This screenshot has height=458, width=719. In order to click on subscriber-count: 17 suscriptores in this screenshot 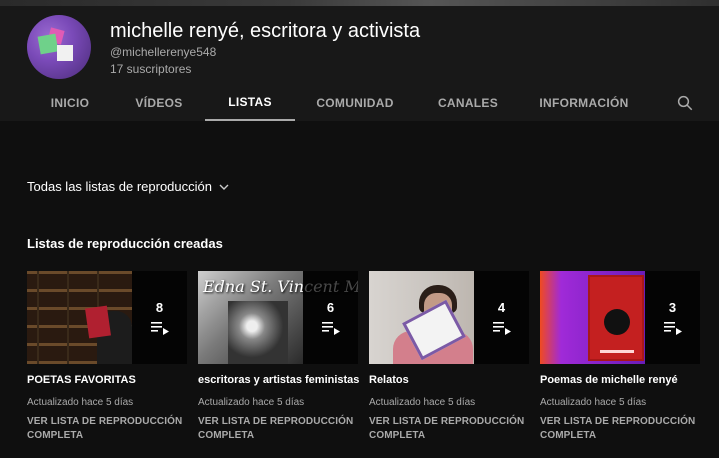, I will do `click(151, 69)`.